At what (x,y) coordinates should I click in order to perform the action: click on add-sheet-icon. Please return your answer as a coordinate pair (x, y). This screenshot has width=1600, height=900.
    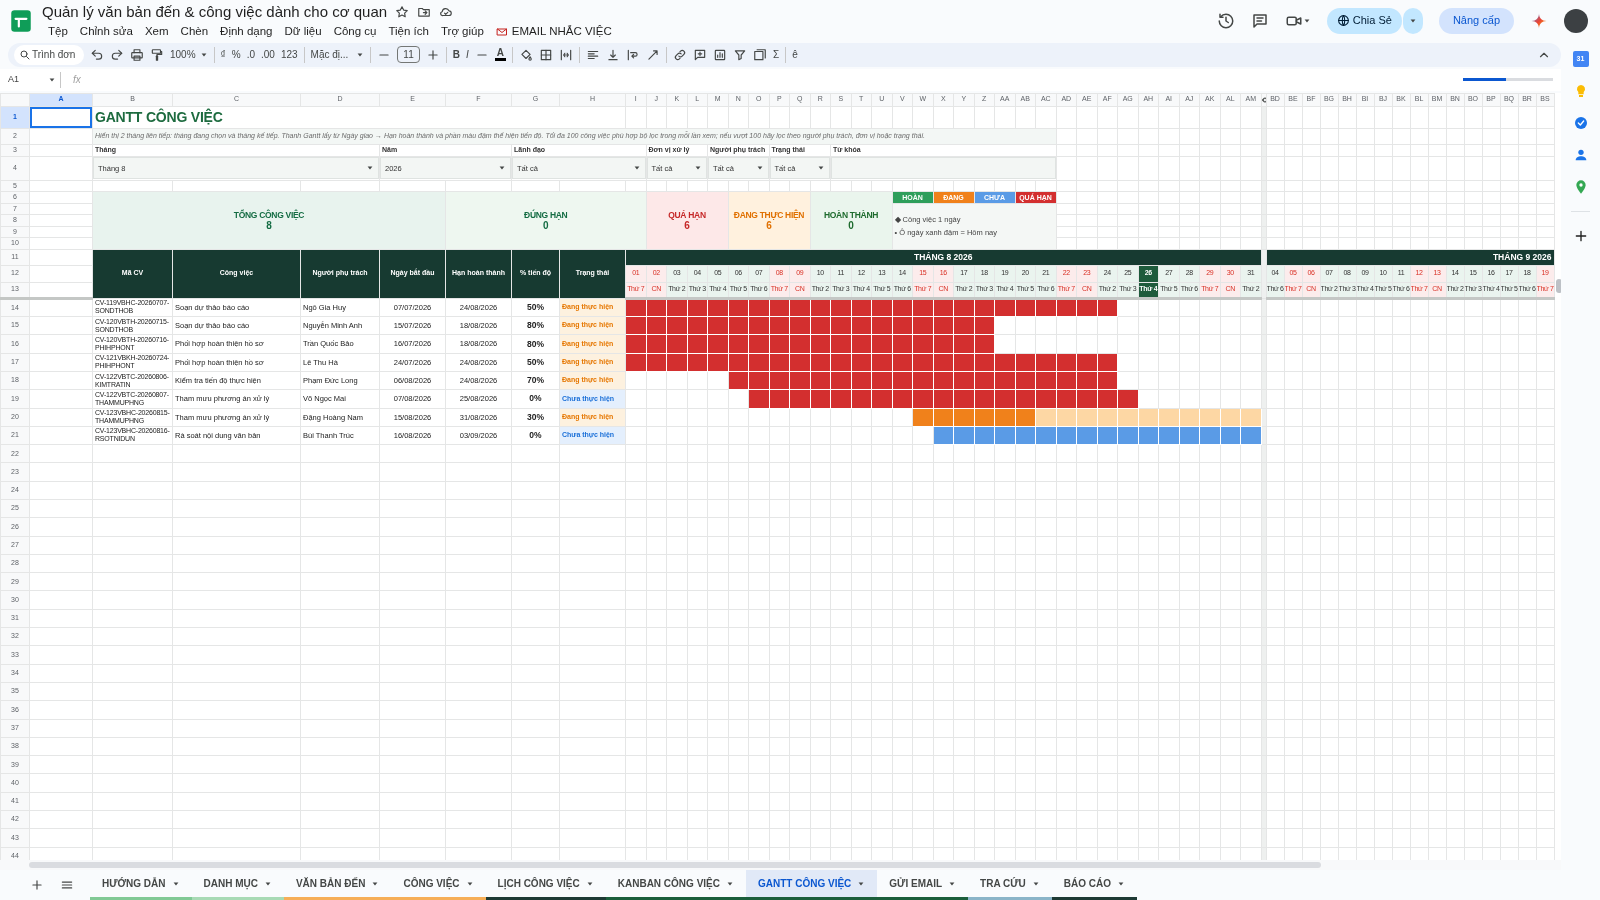
    Looking at the image, I should click on (37, 885).